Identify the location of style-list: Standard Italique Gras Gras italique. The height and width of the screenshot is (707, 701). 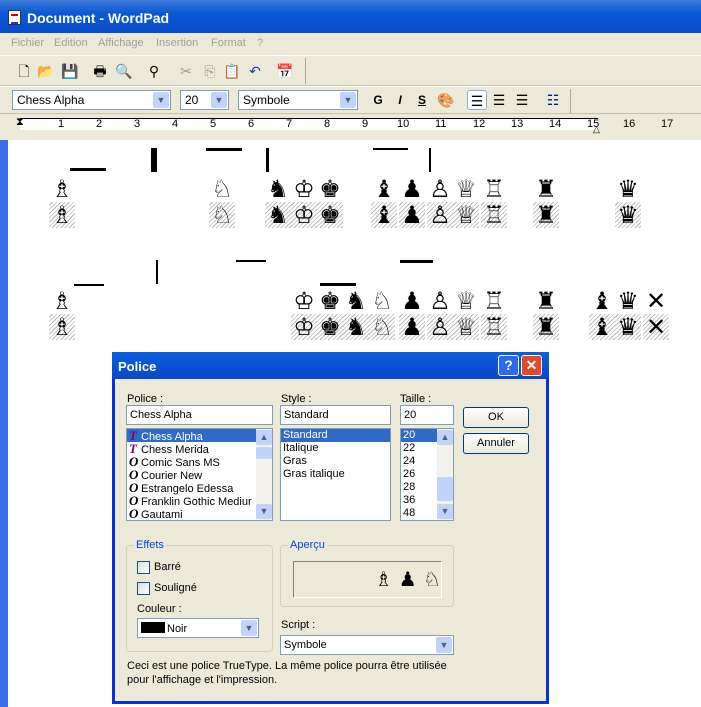
(335, 474).